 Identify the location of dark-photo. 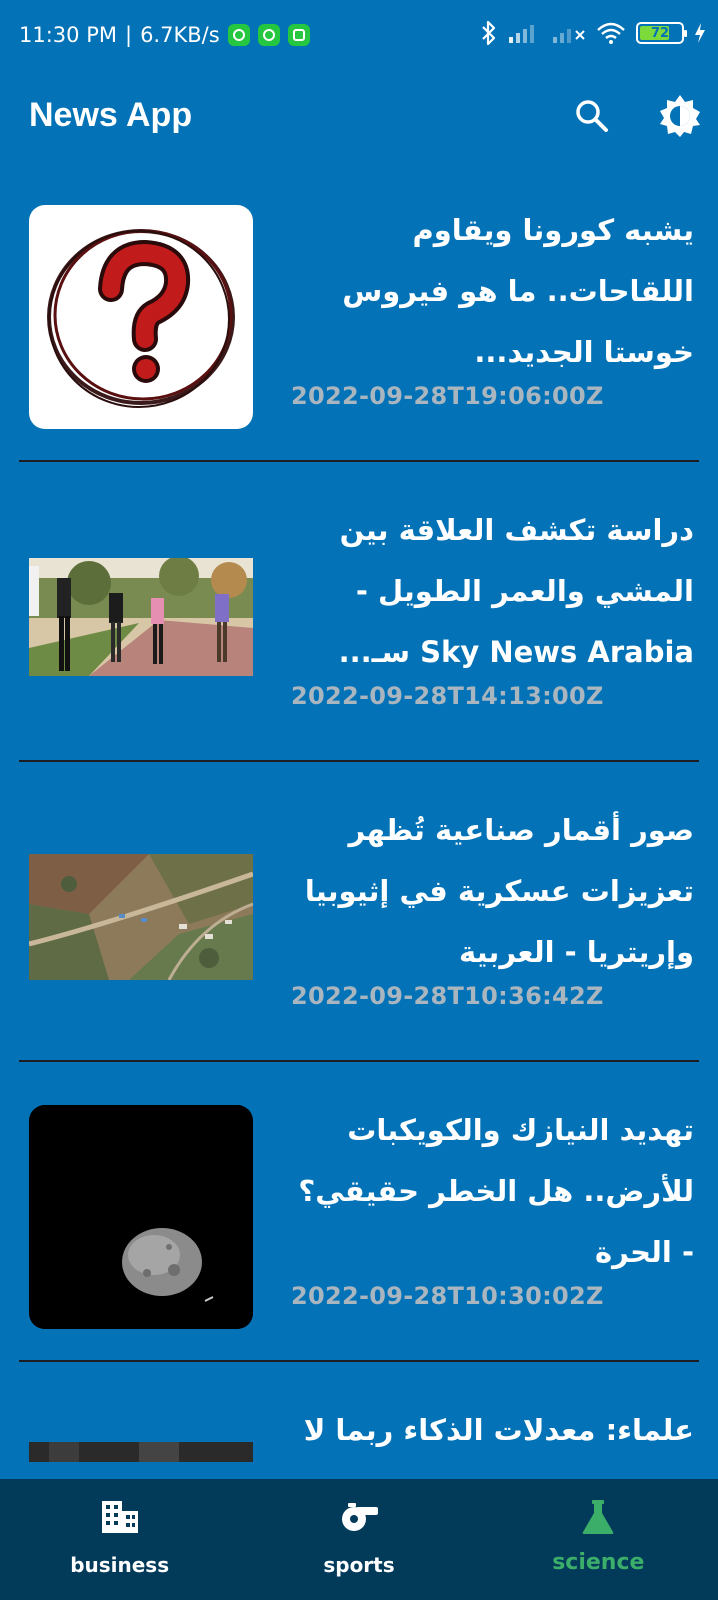
(141, 1452).